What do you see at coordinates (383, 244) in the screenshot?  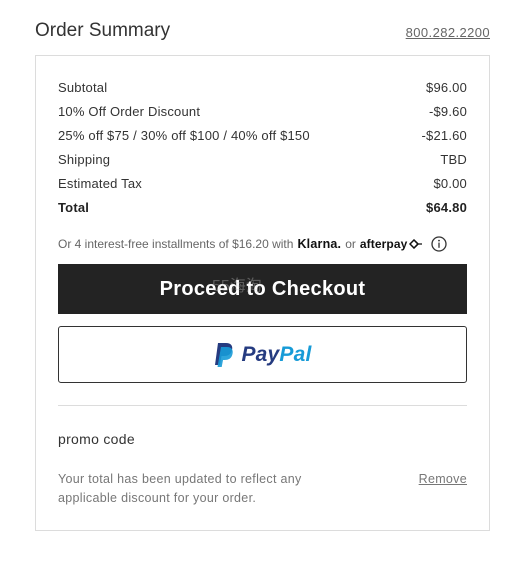 I see `afterpay-wordmark: afterpay` at bounding box center [383, 244].